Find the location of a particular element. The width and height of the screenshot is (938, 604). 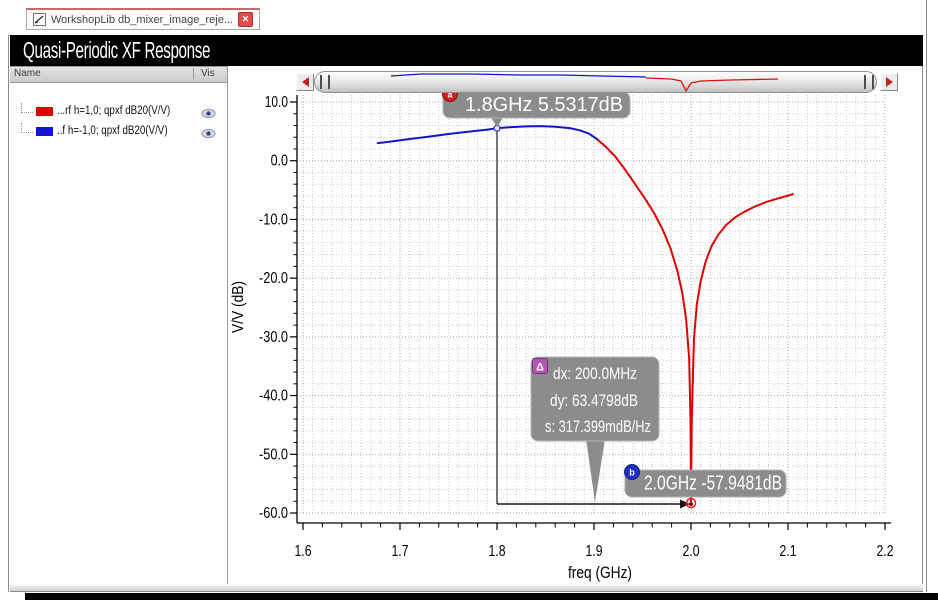

right-grip-handle is located at coordinates (869, 82).